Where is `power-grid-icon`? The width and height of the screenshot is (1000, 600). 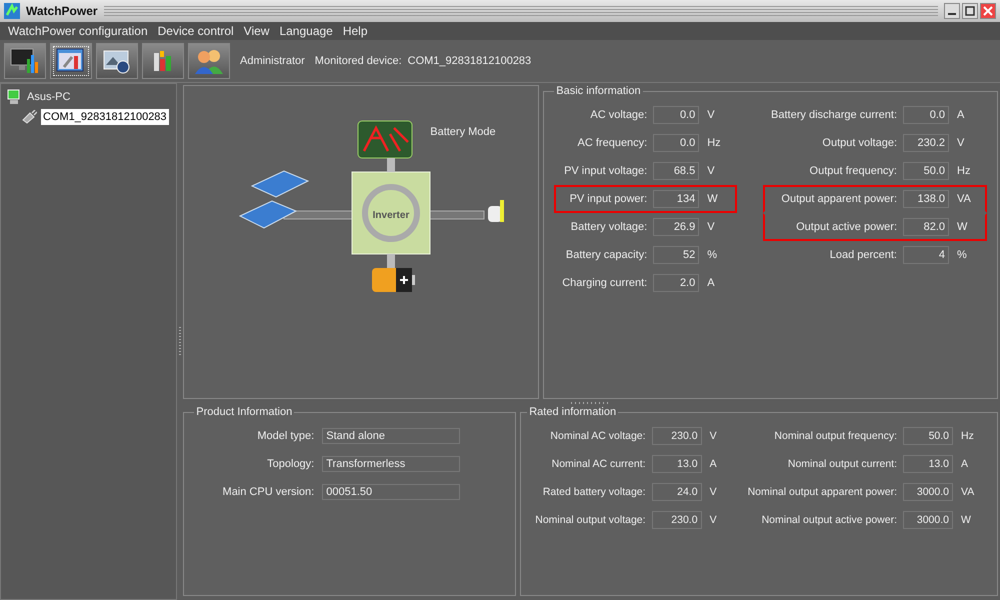 power-grid-icon is located at coordinates (385, 139).